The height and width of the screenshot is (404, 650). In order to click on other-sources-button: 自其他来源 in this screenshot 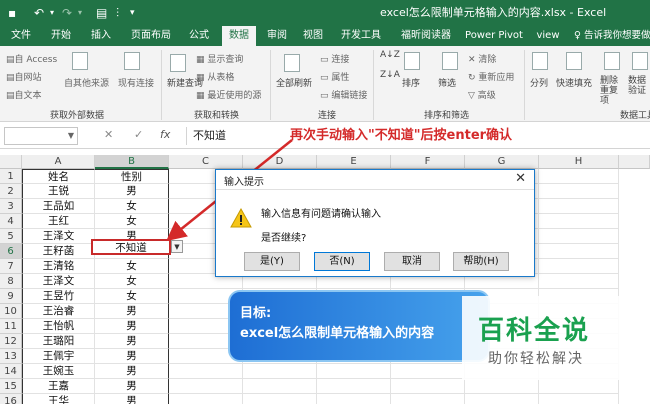, I will do `click(86, 82)`.